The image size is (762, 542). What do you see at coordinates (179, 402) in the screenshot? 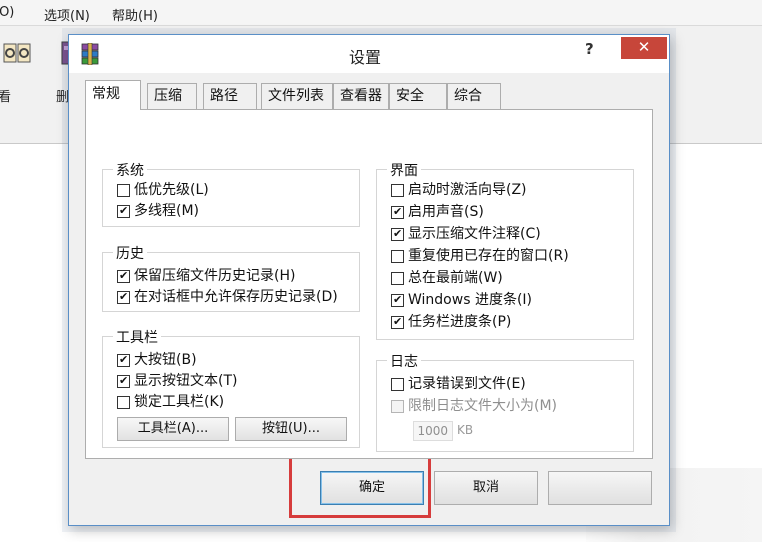
I see `lock-toolbar-label: 锁定工具栏(K)` at bounding box center [179, 402].